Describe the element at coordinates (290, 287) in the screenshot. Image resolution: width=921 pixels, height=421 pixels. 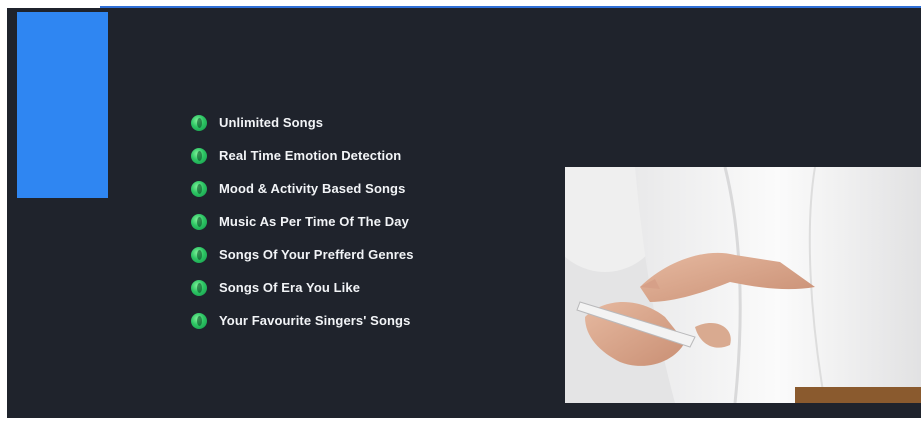
I see `feature-label: Songs Of Era You Like` at that location.